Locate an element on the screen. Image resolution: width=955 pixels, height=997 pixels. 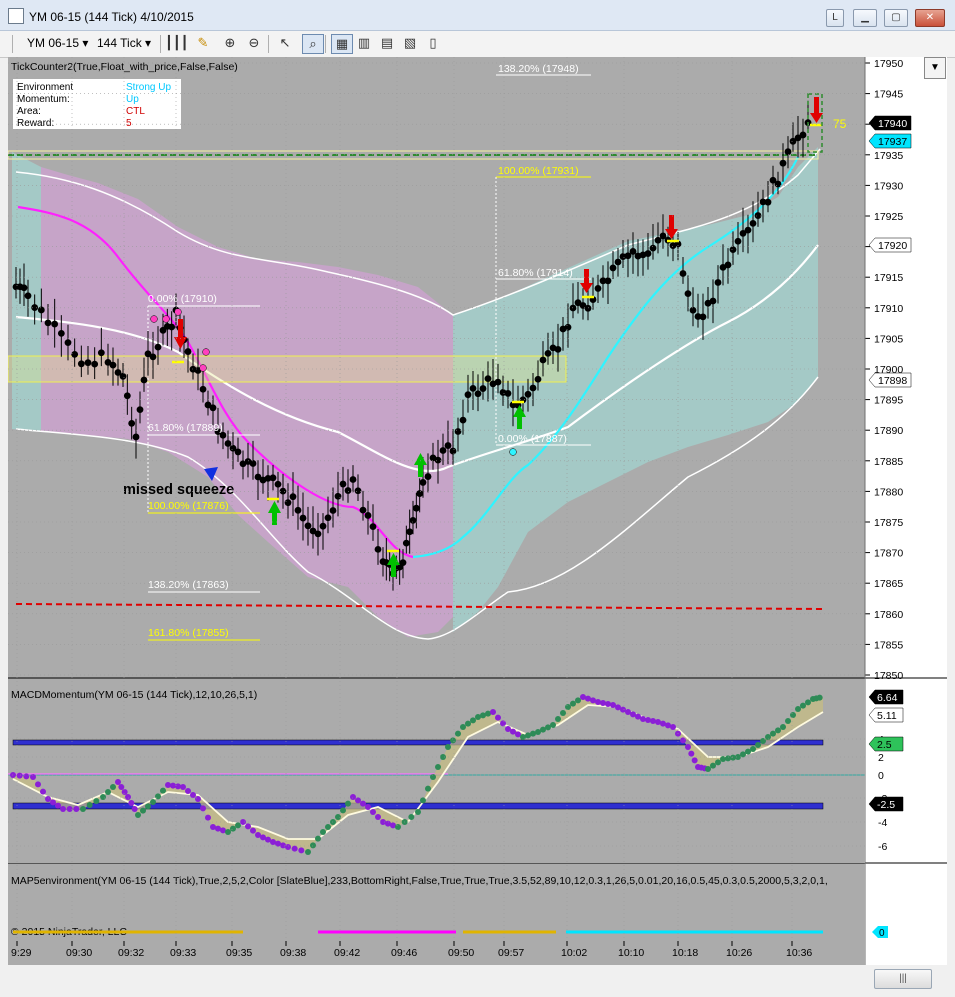
data-box-icon: ▦ is located at coordinates (342, 44).